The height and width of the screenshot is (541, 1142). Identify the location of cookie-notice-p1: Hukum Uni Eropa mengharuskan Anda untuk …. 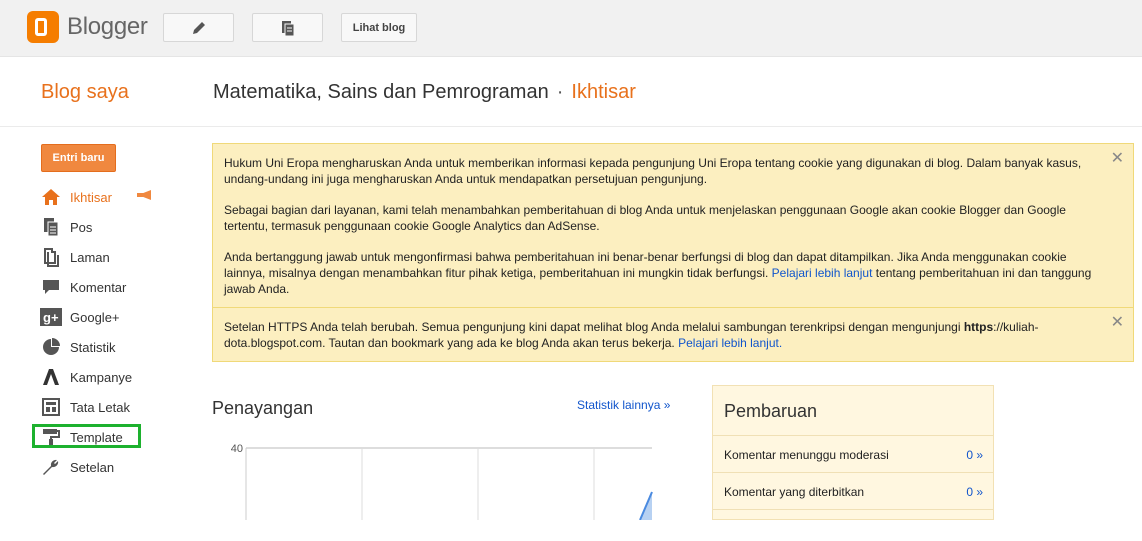
(653, 171).